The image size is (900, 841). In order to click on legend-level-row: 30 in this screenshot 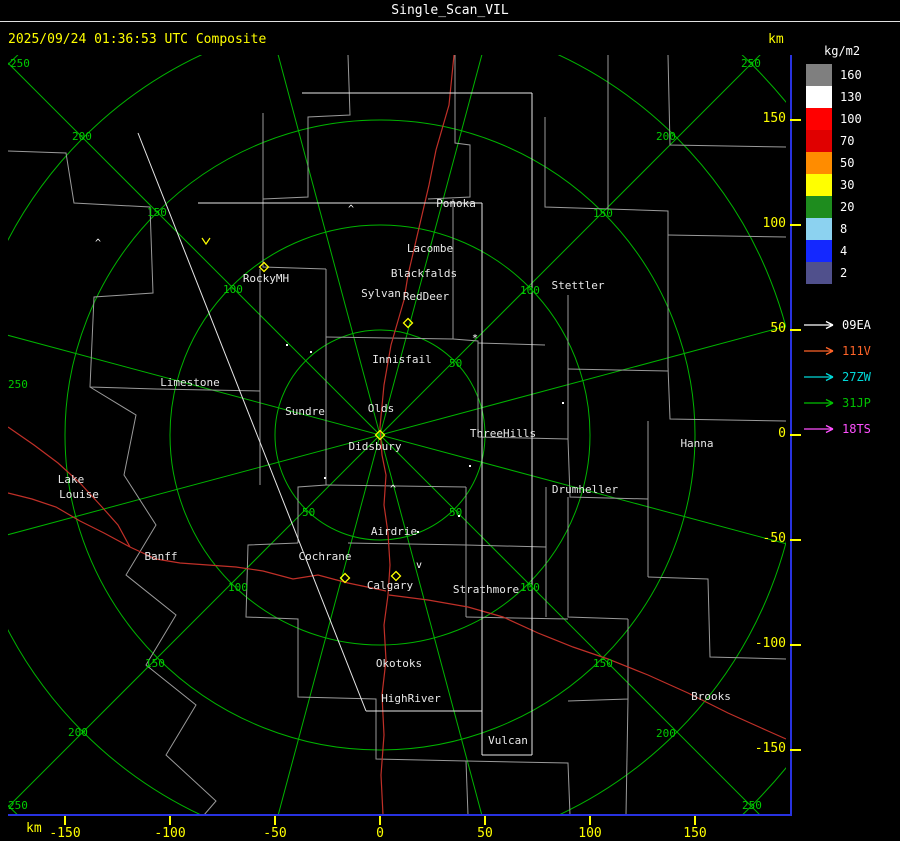, I will do `click(834, 185)`.